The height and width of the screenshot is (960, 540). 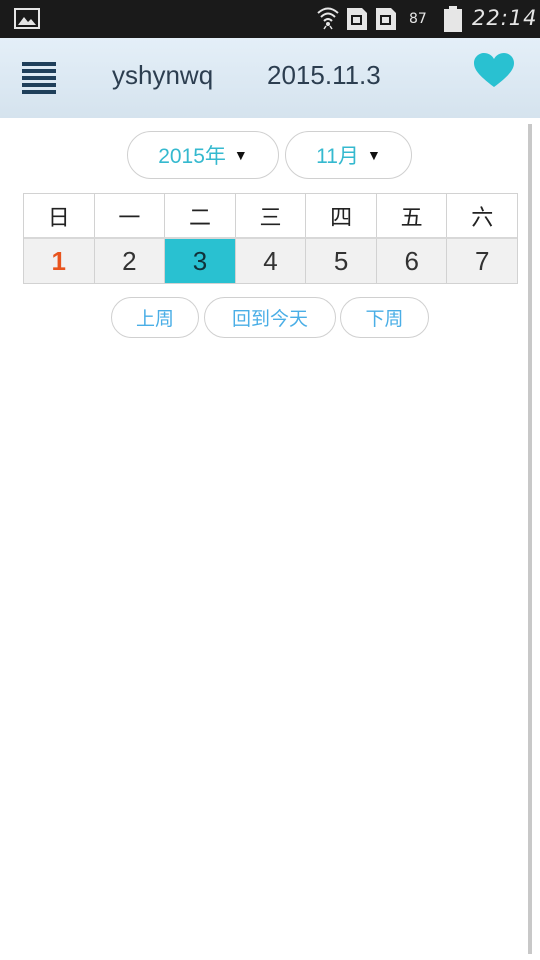 I want to click on year-select: 2015年 ▼, so click(x=203, y=155).